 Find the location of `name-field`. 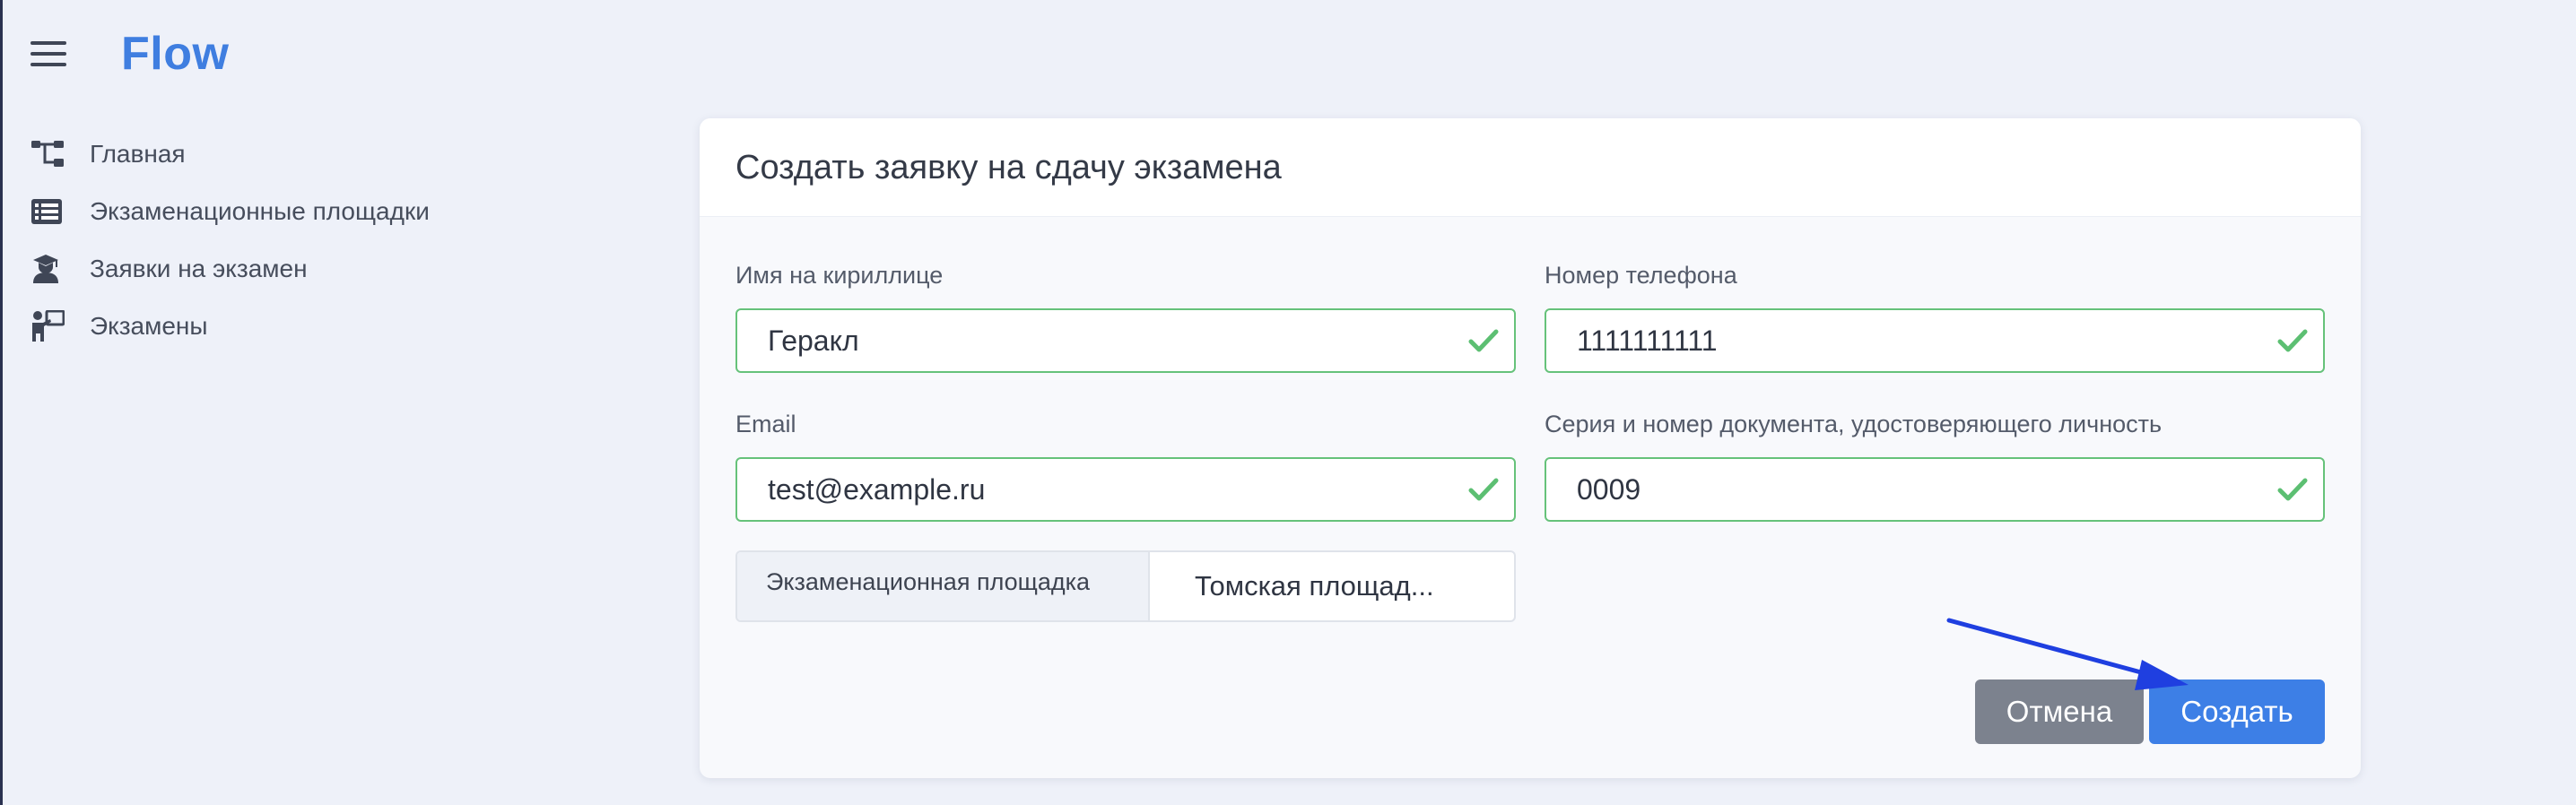

name-field is located at coordinates (1125, 340).